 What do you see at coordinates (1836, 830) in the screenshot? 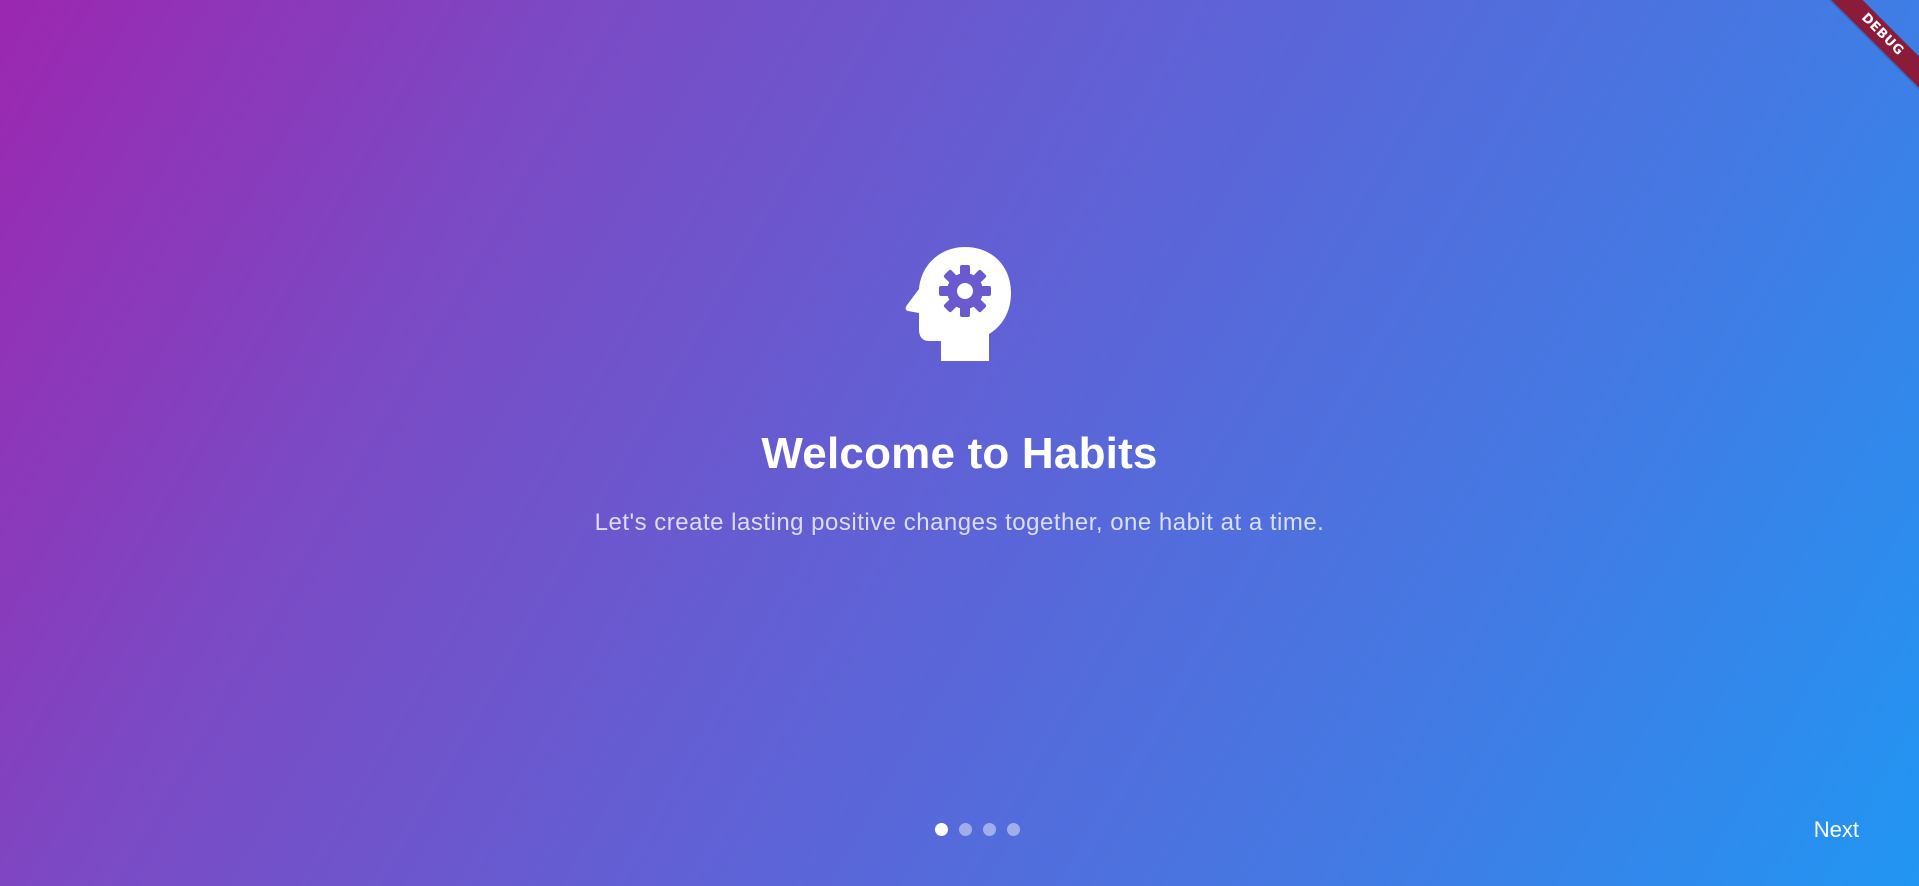
I see `next-button: Next` at bounding box center [1836, 830].